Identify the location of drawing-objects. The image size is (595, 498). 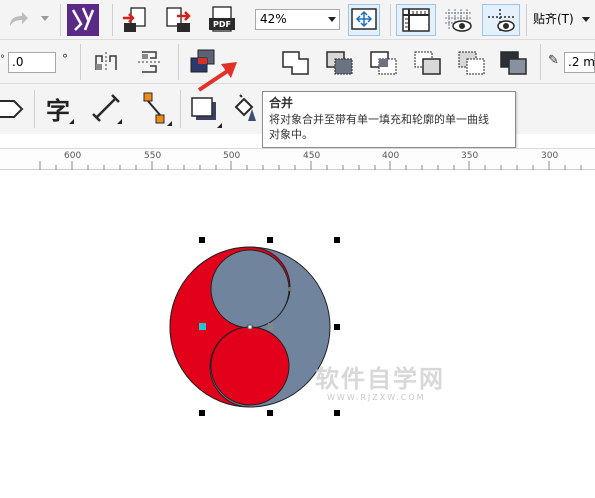
(250, 327).